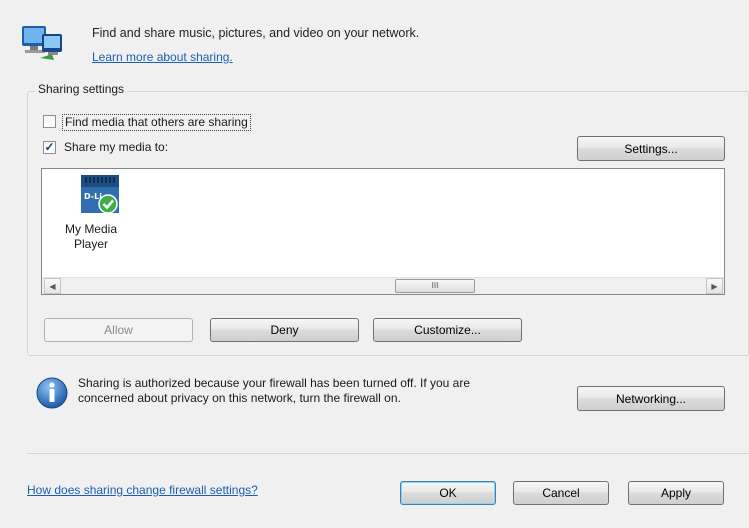 The image size is (749, 528). Describe the element at coordinates (44, 44) in the screenshot. I see `network-sharing-icon` at that location.